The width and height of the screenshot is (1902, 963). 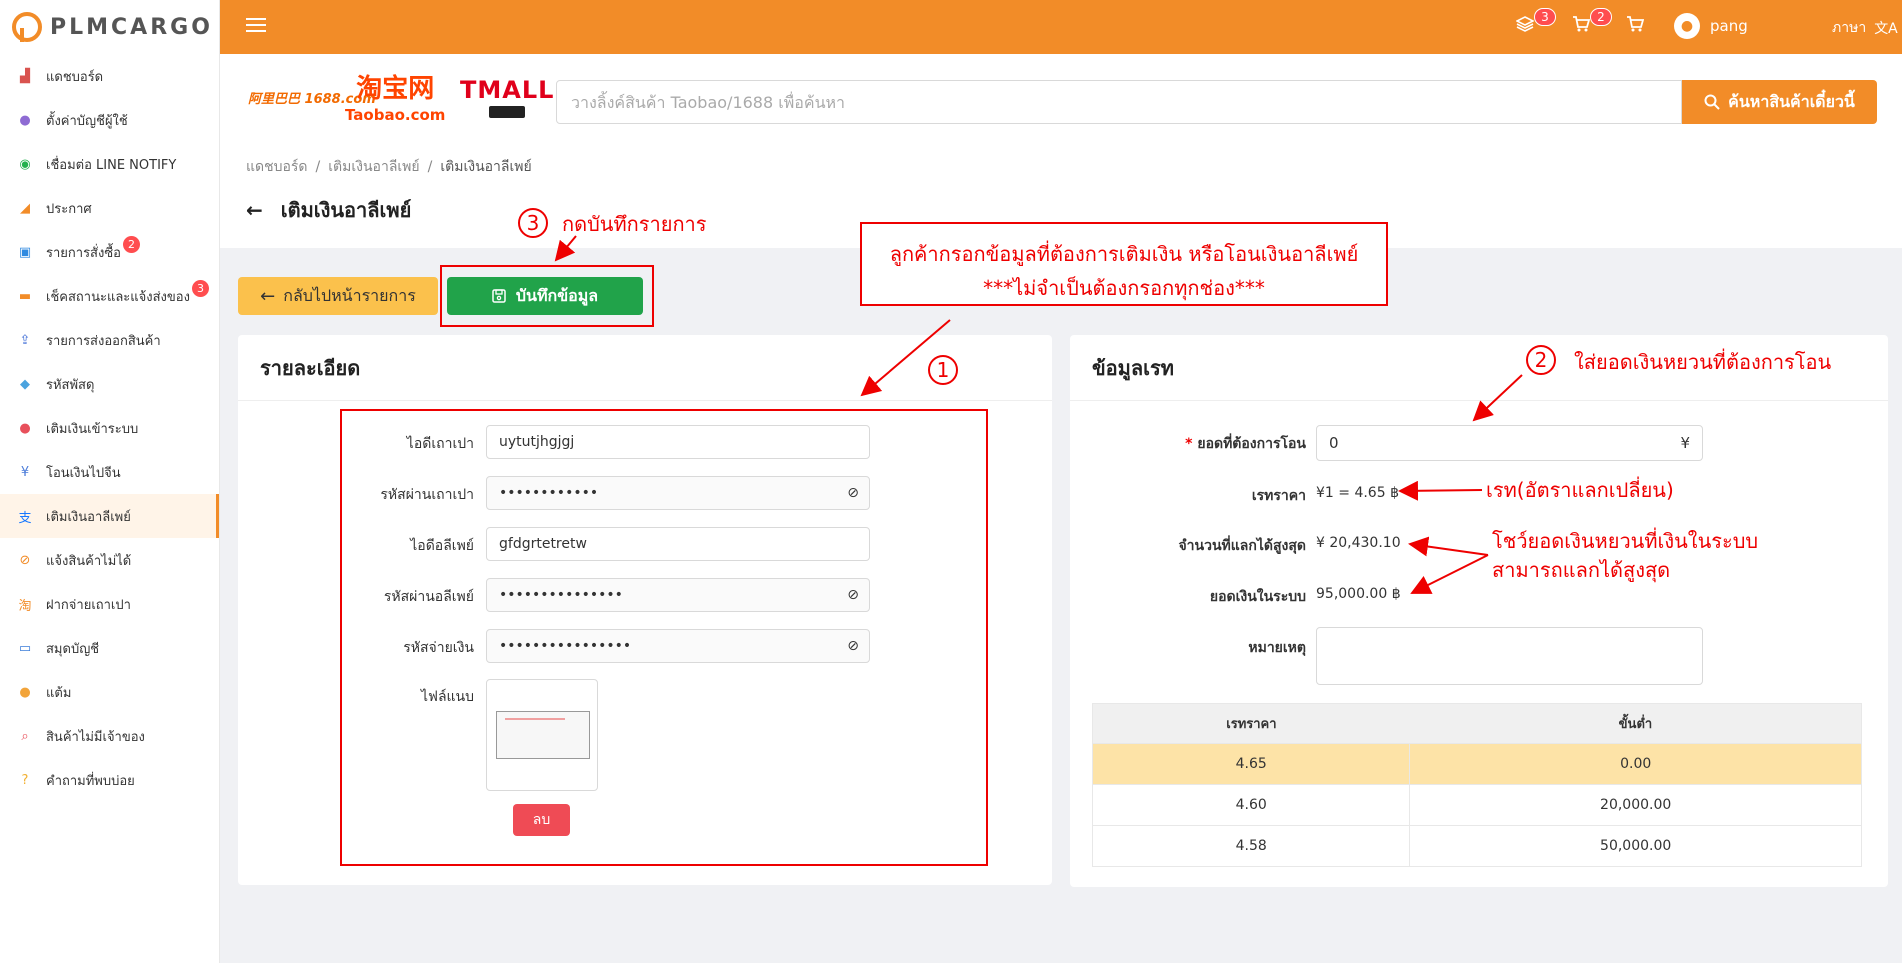 What do you see at coordinates (1703, 362) in the screenshot?
I see `step-2-text: ใส่ยอดเงินหยวนที่ต้องการโอน` at bounding box center [1703, 362].